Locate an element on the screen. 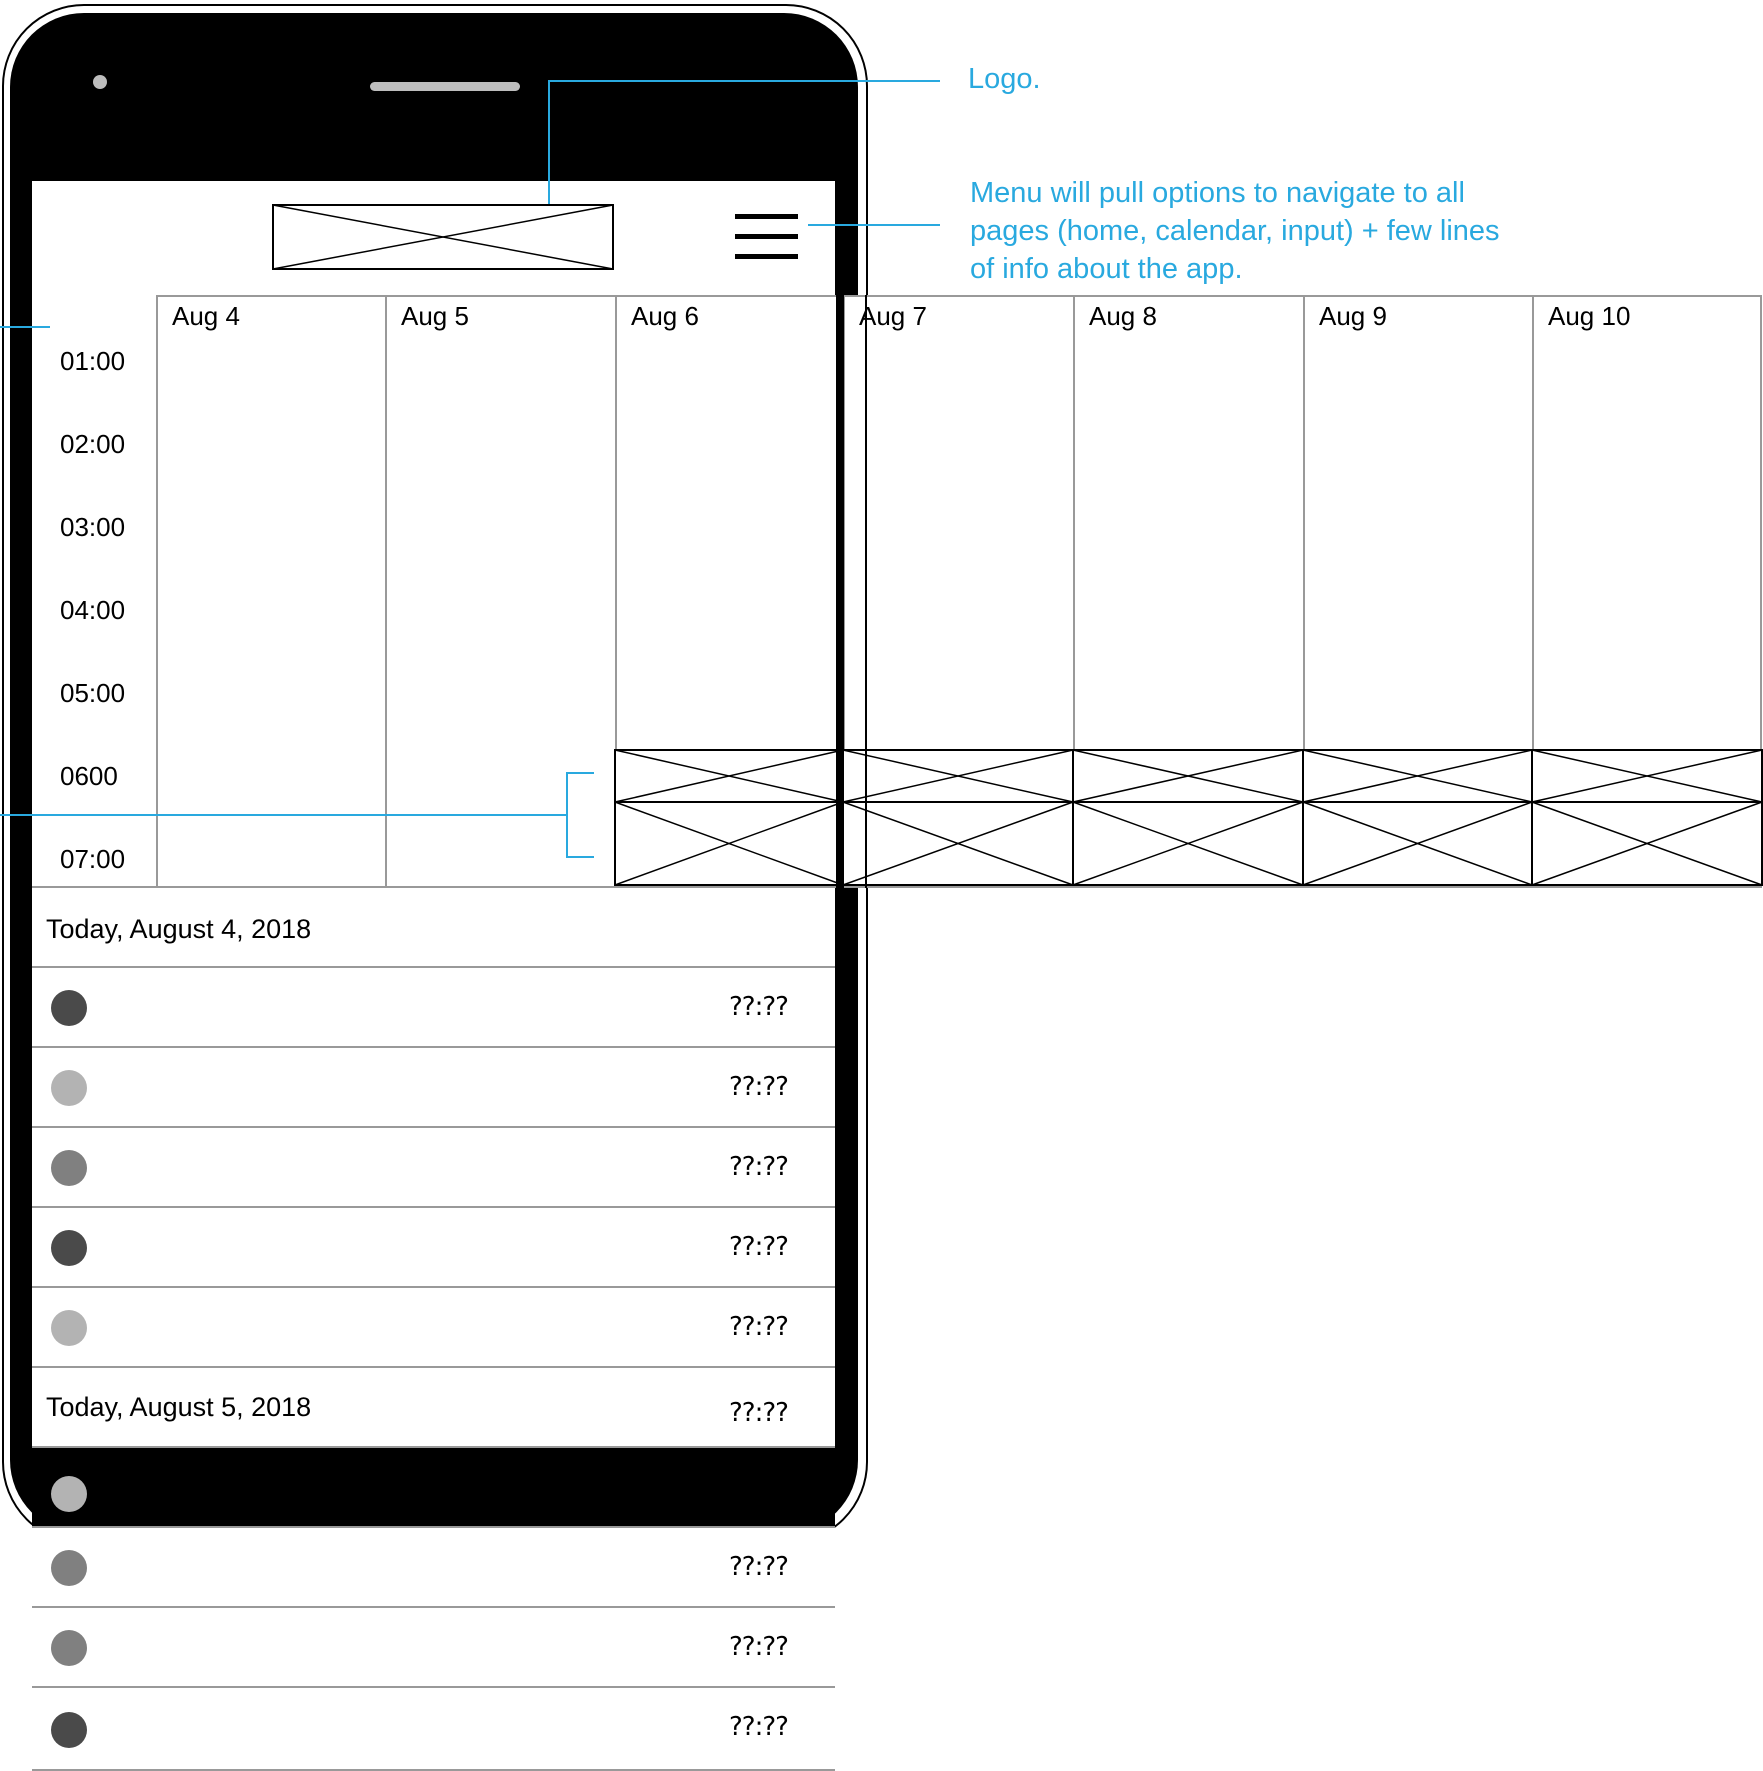 Image resolution: width=1763 pixels, height=1771 pixels. date-header: Today, August 4, 2018 is located at coordinates (179, 929).